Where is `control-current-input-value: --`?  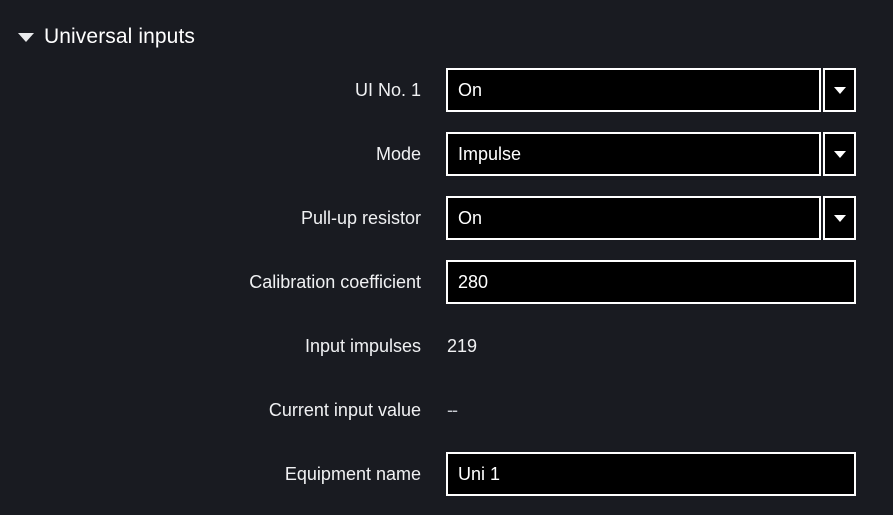 control-current-input-value: -- is located at coordinates (452, 410).